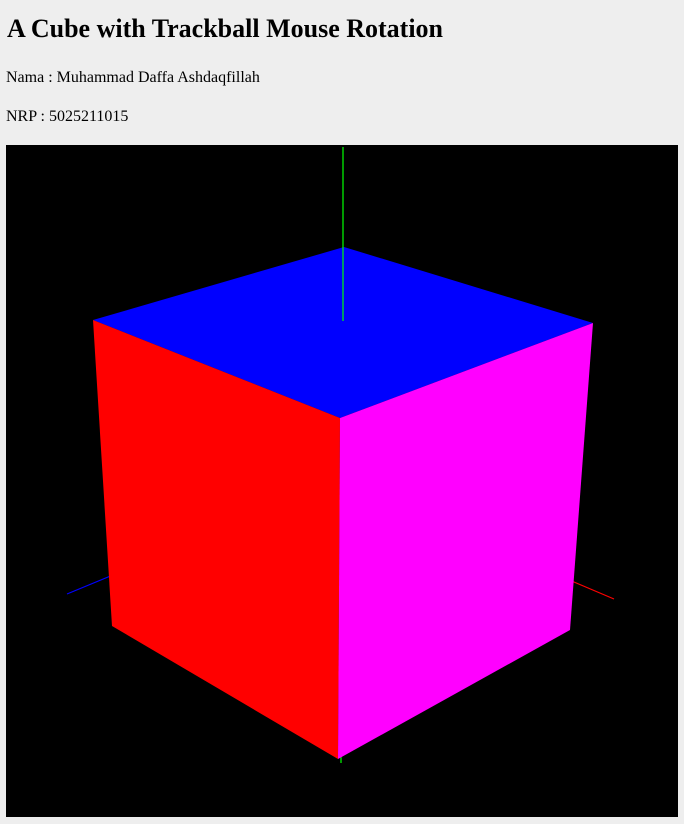 The width and height of the screenshot is (684, 824). I want to click on student-name: Nama : Muhammad Daffa Ashdaqfillah, so click(133, 77).